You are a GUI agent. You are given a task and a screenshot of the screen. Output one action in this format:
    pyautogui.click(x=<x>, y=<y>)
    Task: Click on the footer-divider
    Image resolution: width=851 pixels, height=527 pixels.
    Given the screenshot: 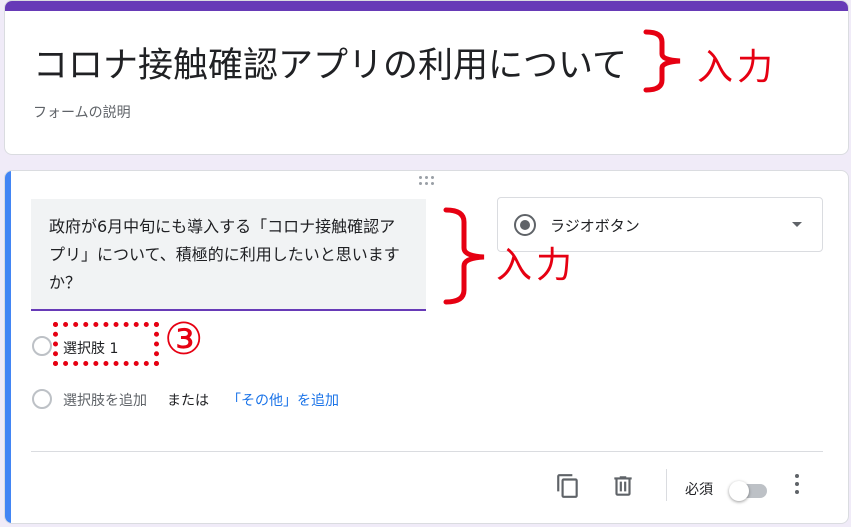 What is the action you would take?
    pyautogui.click(x=427, y=451)
    